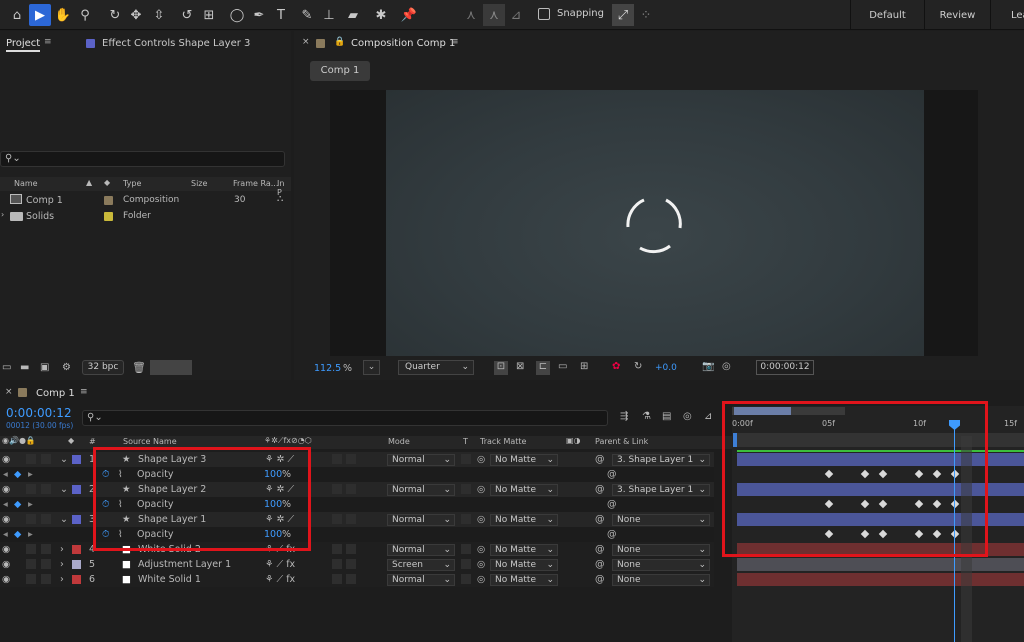 The width and height of the screenshot is (1024, 642). What do you see at coordinates (544, 14) in the screenshot?
I see `snapping-checkbox` at bounding box center [544, 14].